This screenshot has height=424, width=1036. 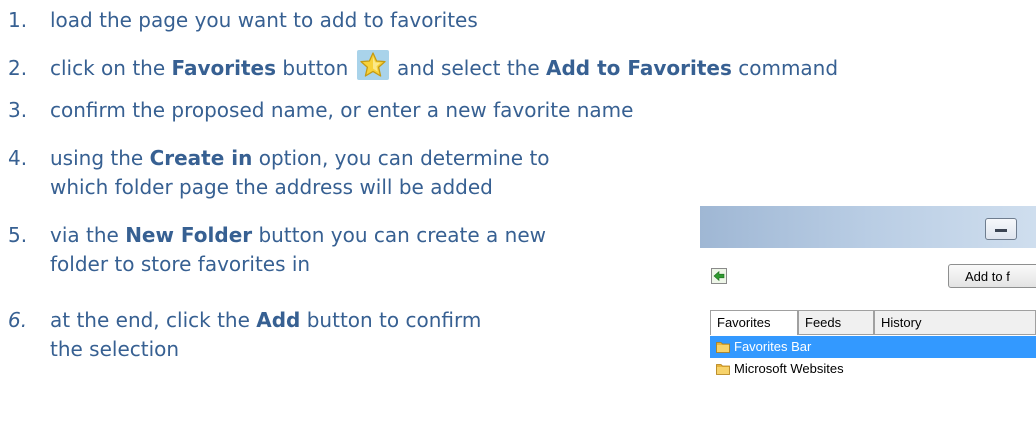 What do you see at coordinates (278, 320) in the screenshot?
I see `add-keyword: Add` at bounding box center [278, 320].